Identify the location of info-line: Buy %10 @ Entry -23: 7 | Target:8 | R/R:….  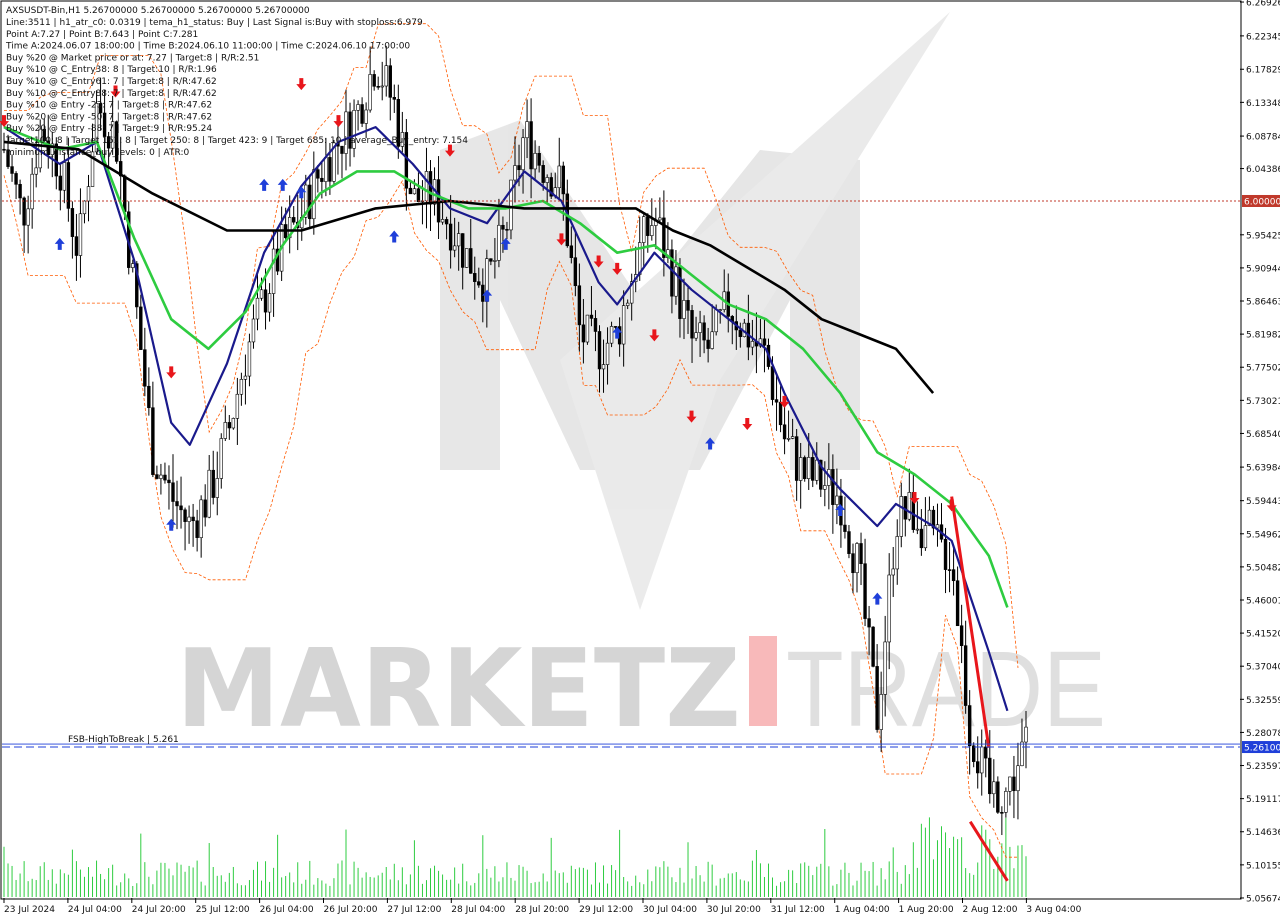
(109, 106).